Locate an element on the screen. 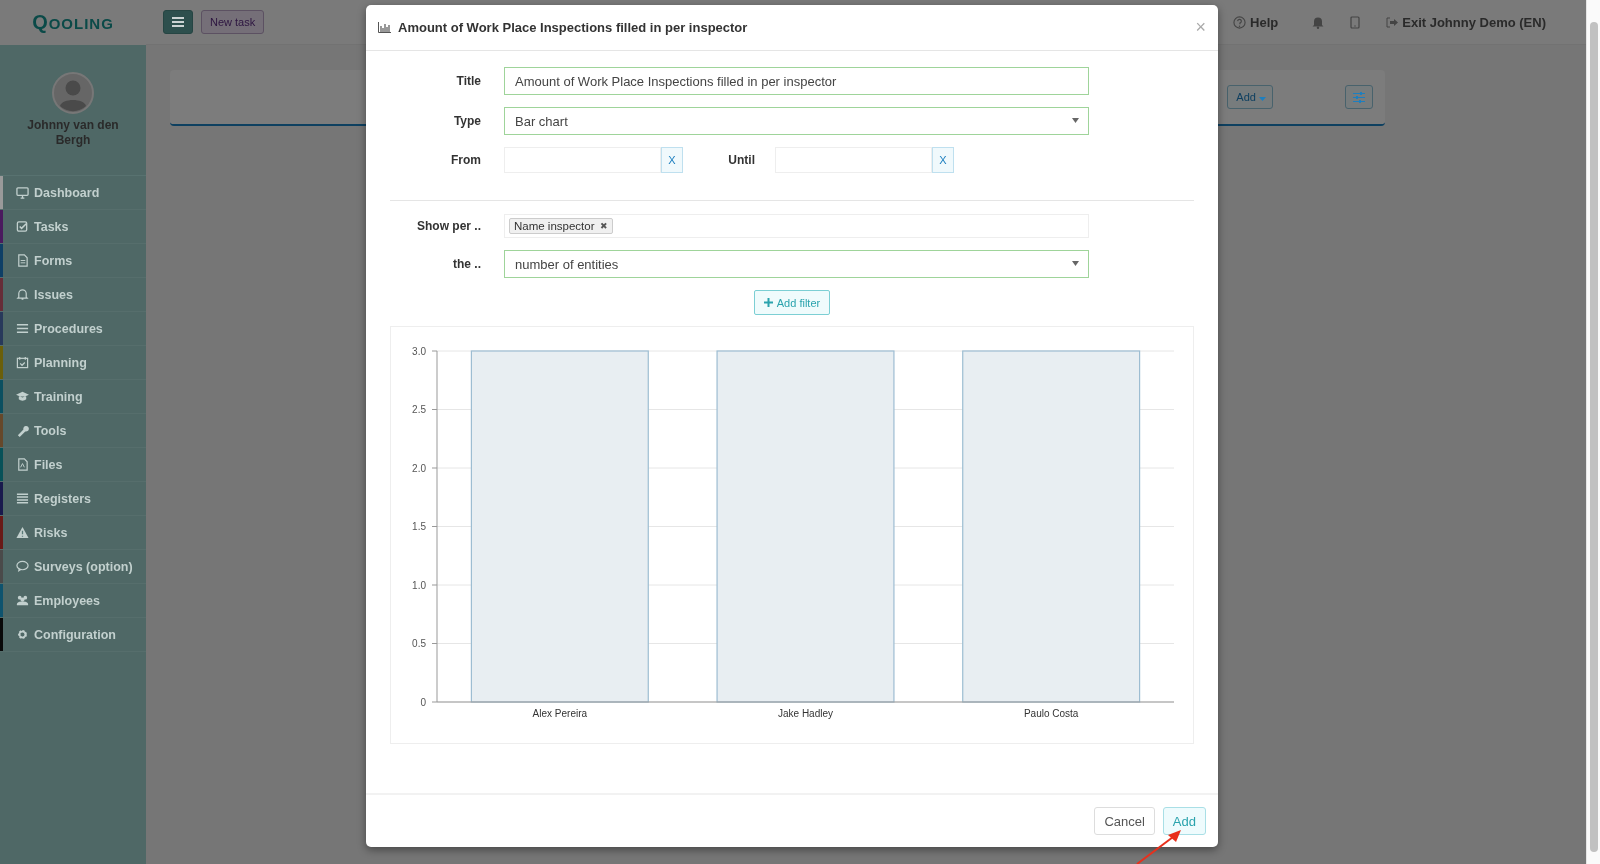  cancel-button: Cancel is located at coordinates (1124, 821).